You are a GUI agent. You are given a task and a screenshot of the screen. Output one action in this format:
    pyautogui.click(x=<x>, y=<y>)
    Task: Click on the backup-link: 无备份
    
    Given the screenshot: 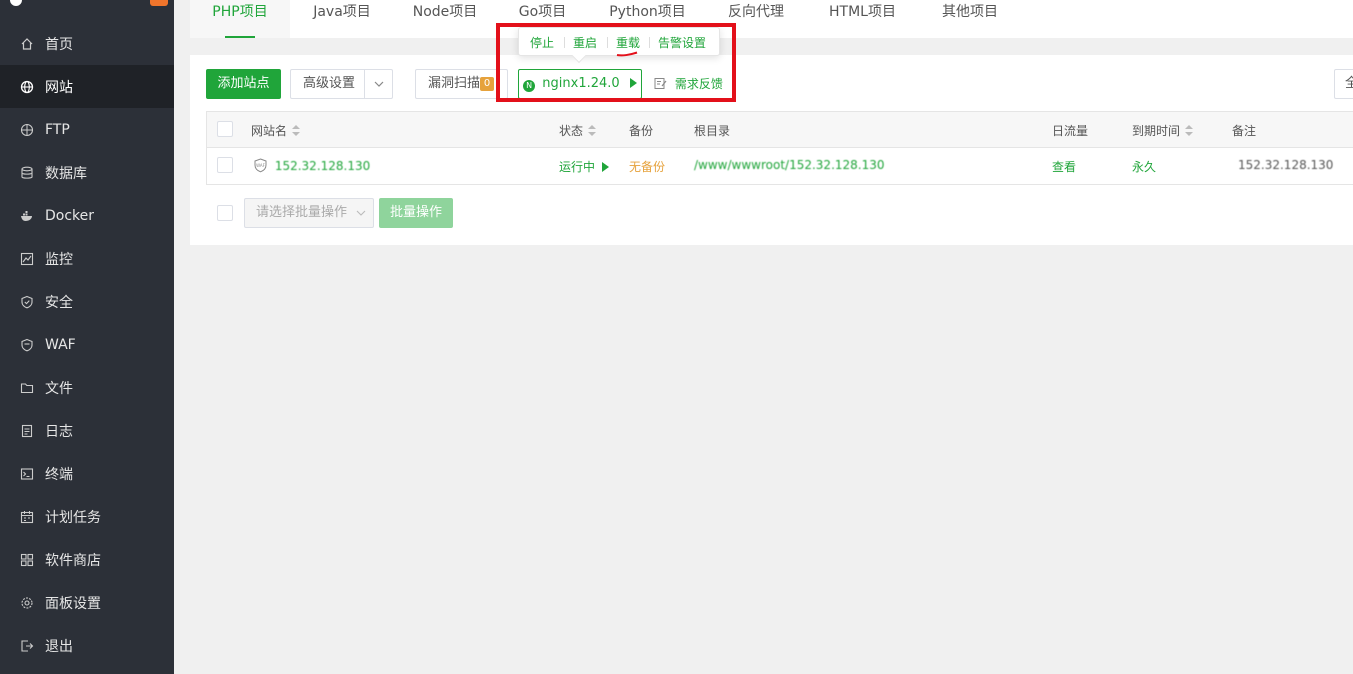 What is the action you would take?
    pyautogui.click(x=647, y=166)
    